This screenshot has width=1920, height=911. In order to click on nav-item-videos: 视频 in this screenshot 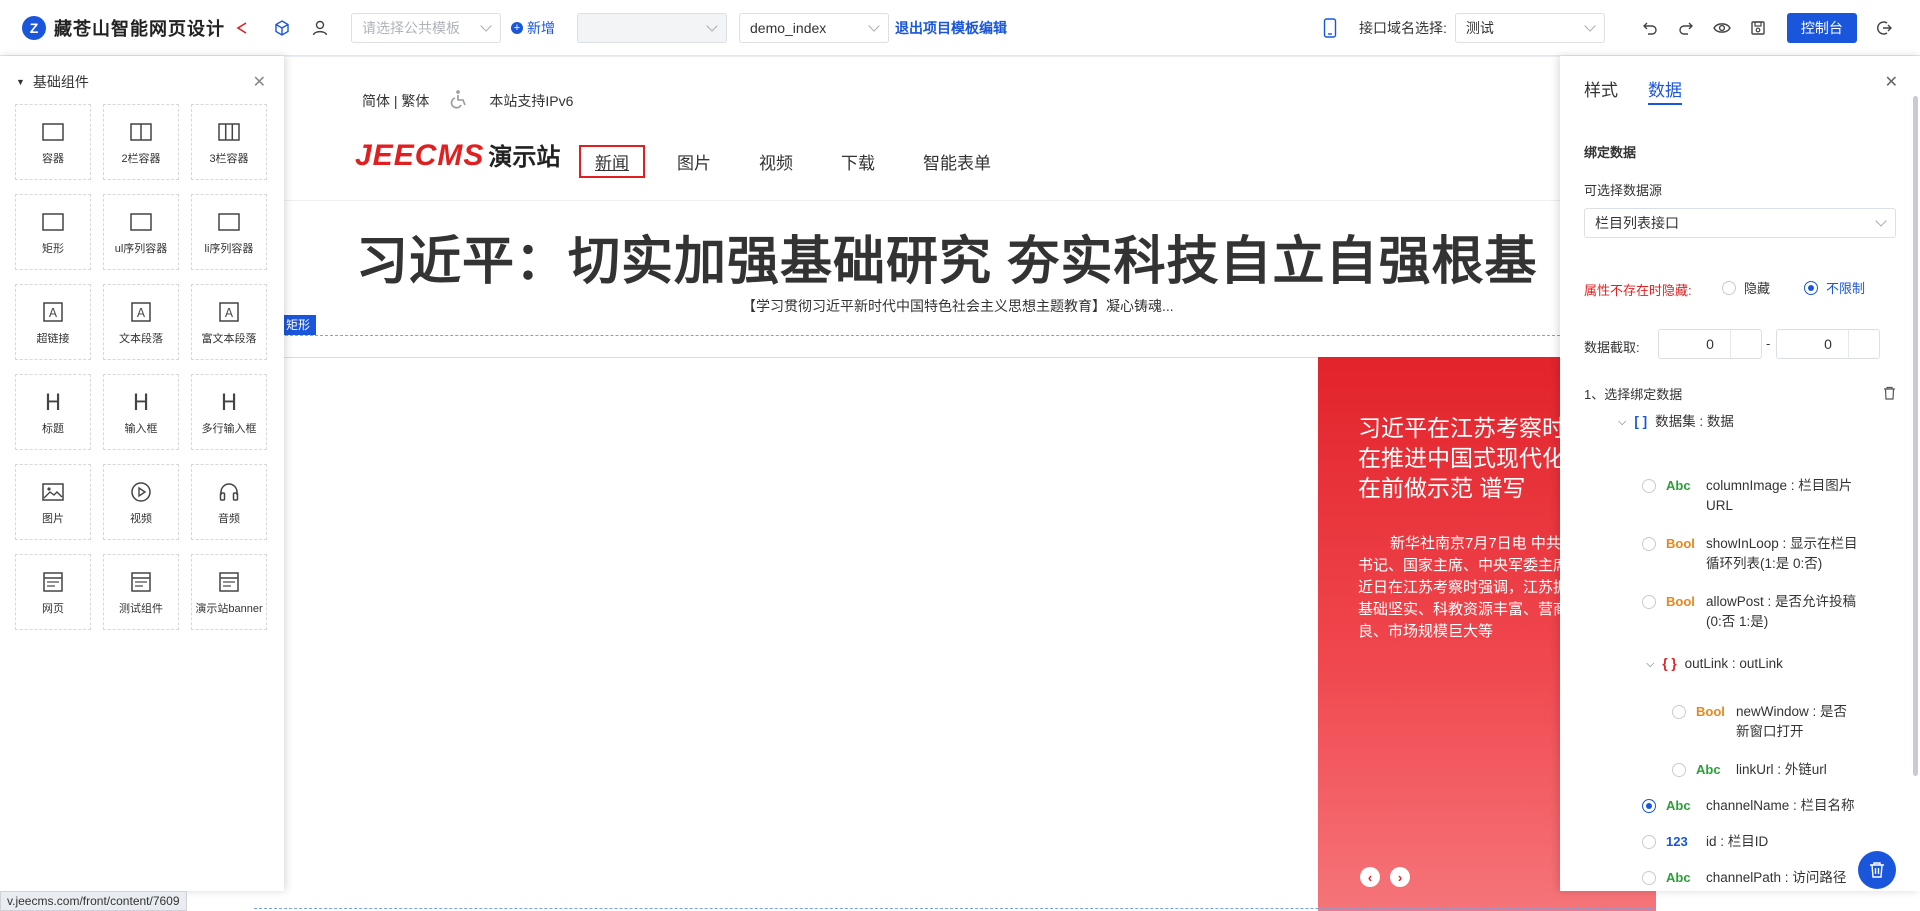, I will do `click(776, 161)`.